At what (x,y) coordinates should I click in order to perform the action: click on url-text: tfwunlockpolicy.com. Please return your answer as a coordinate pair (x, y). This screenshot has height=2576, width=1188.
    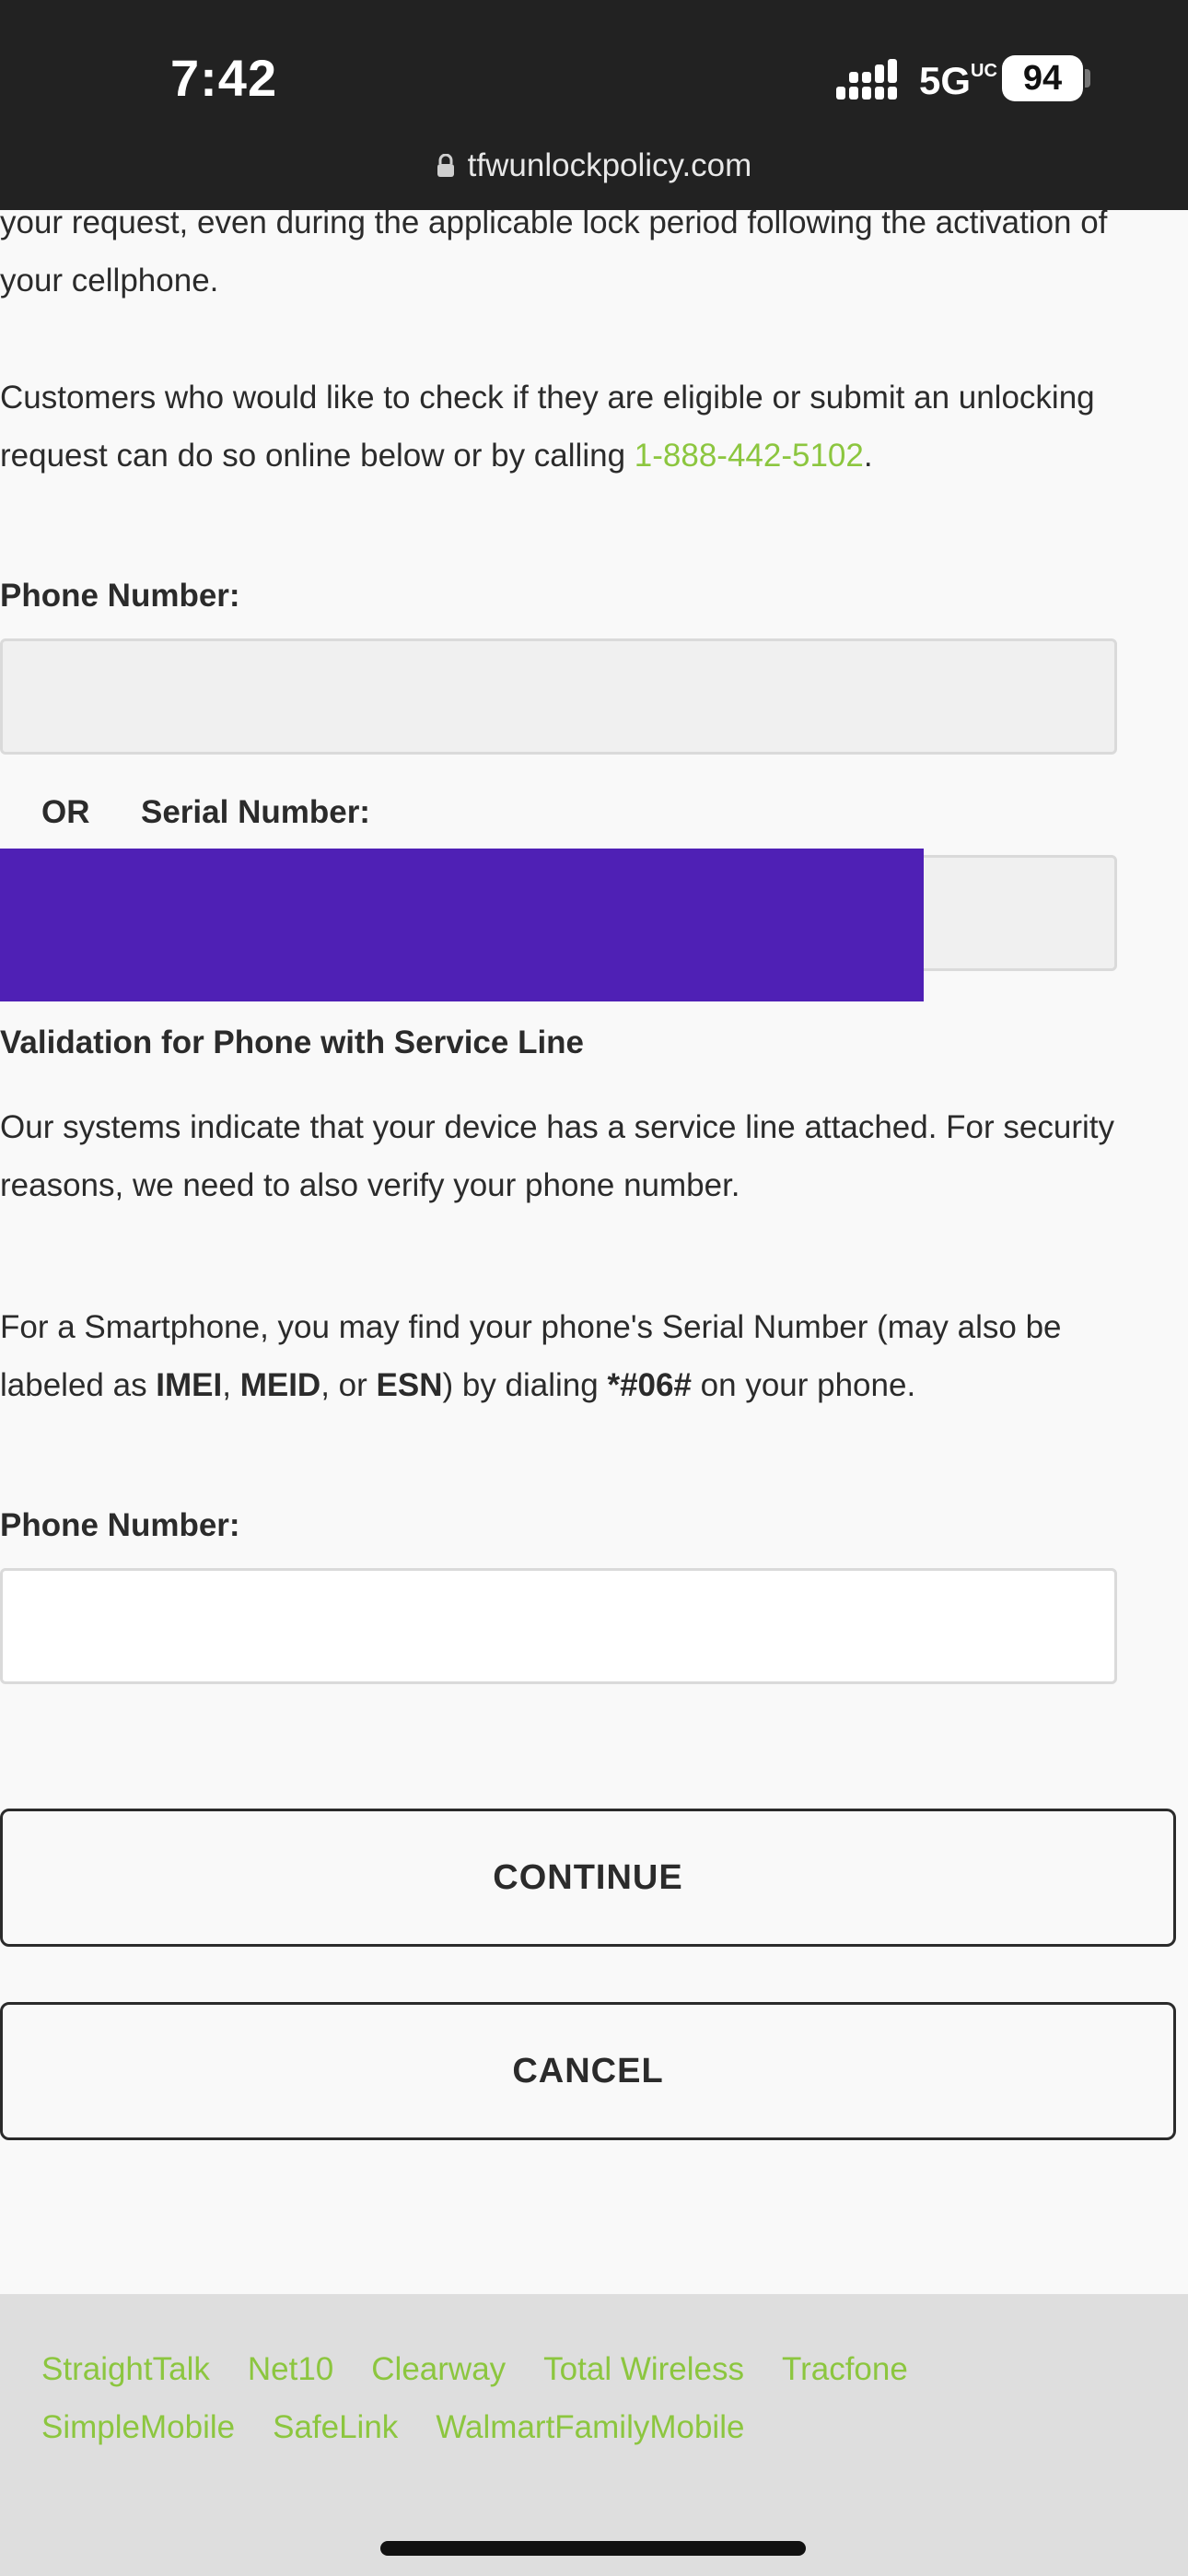
    Looking at the image, I should click on (609, 165).